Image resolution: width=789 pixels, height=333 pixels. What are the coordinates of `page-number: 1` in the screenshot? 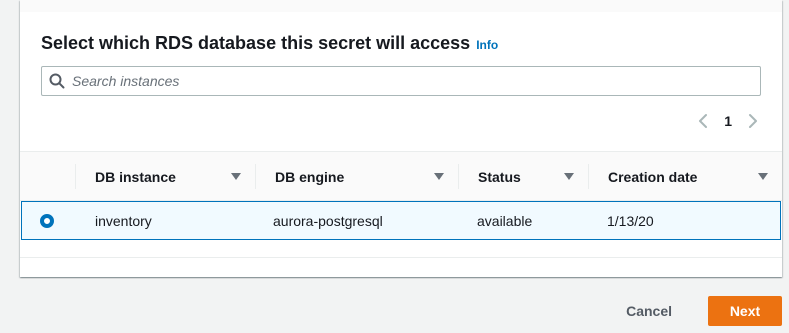 It's located at (728, 121).